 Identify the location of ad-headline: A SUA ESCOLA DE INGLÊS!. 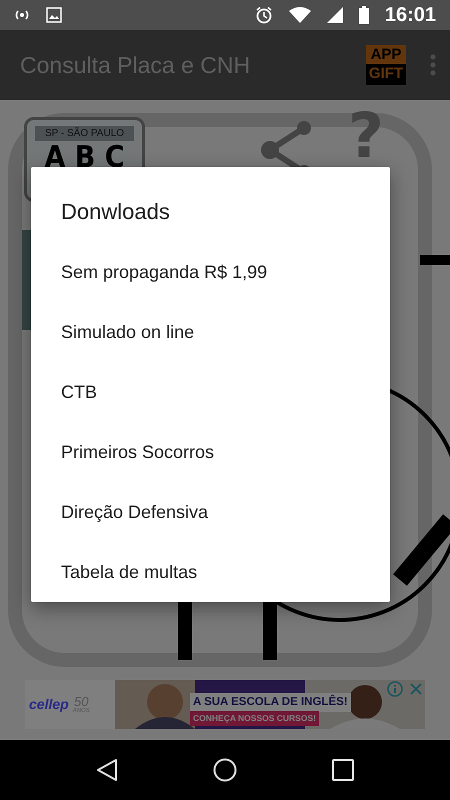
(270, 702).